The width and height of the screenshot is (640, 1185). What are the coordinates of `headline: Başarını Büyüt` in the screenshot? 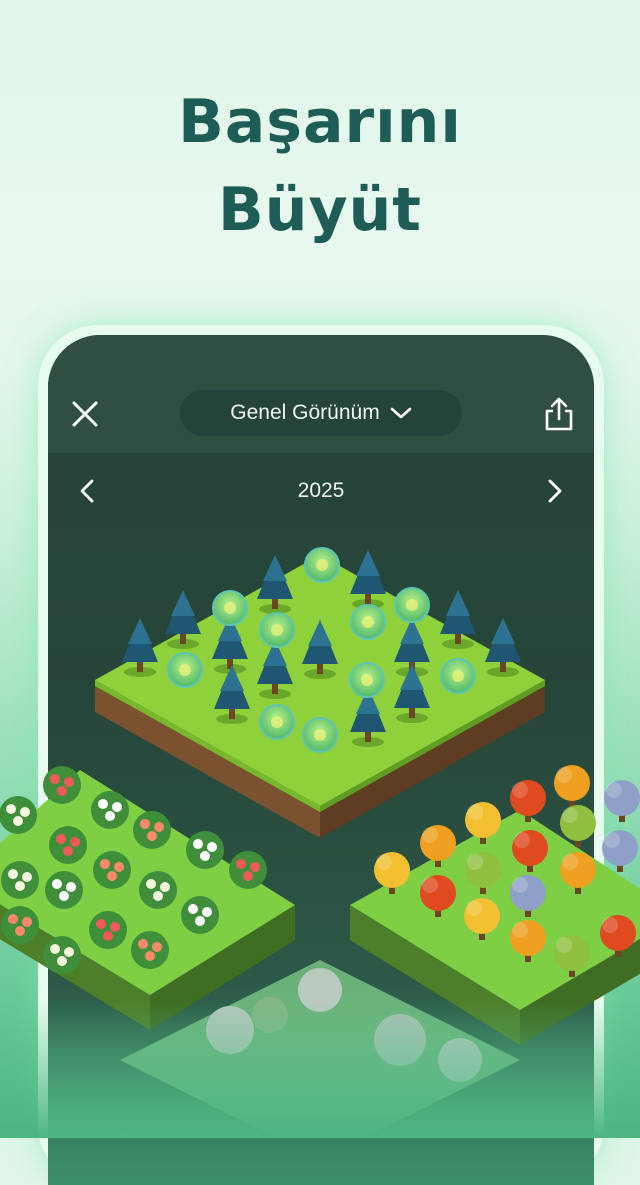 It's located at (320, 166).